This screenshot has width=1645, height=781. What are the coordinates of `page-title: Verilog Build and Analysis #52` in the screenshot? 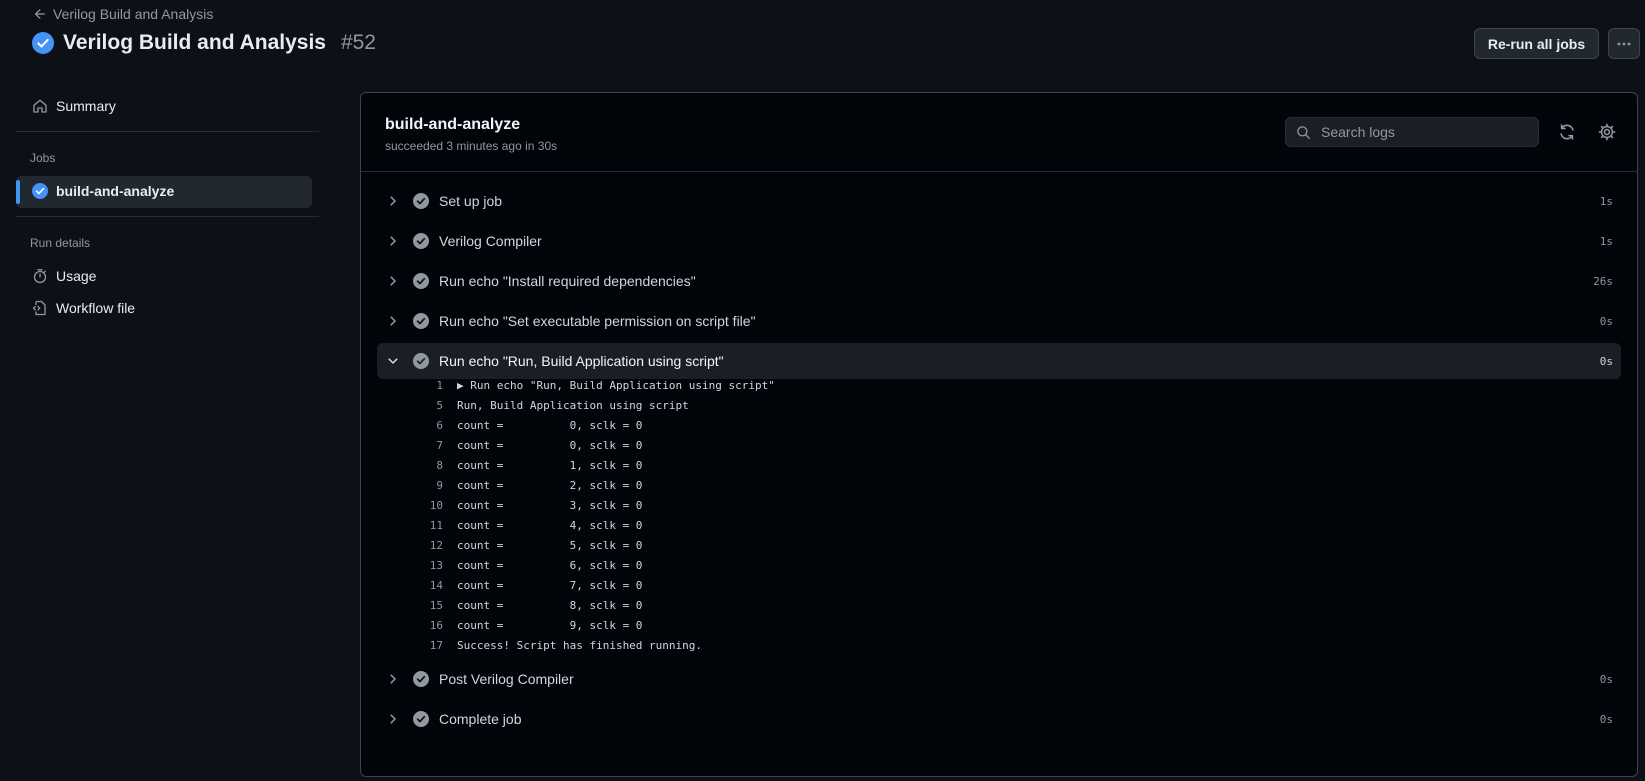 It's located at (204, 43).